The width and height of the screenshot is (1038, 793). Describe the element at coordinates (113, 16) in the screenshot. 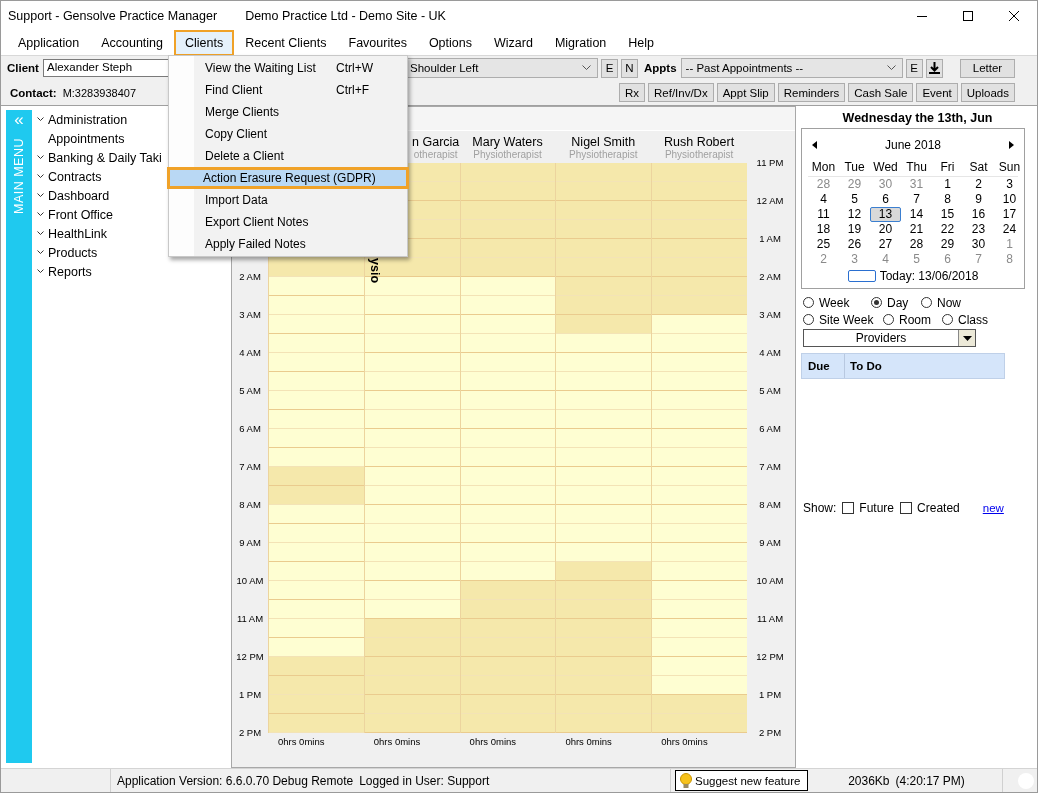

I see `window-title: Support - Gensolve Practice Manager` at that location.